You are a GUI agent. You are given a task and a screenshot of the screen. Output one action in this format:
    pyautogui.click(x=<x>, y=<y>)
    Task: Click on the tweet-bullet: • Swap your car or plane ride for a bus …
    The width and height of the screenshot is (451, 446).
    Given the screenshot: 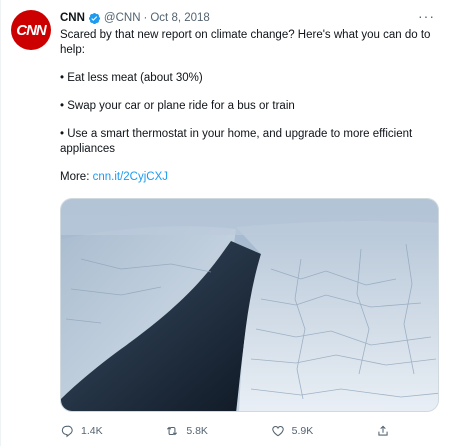 What is the action you would take?
    pyautogui.click(x=177, y=106)
    